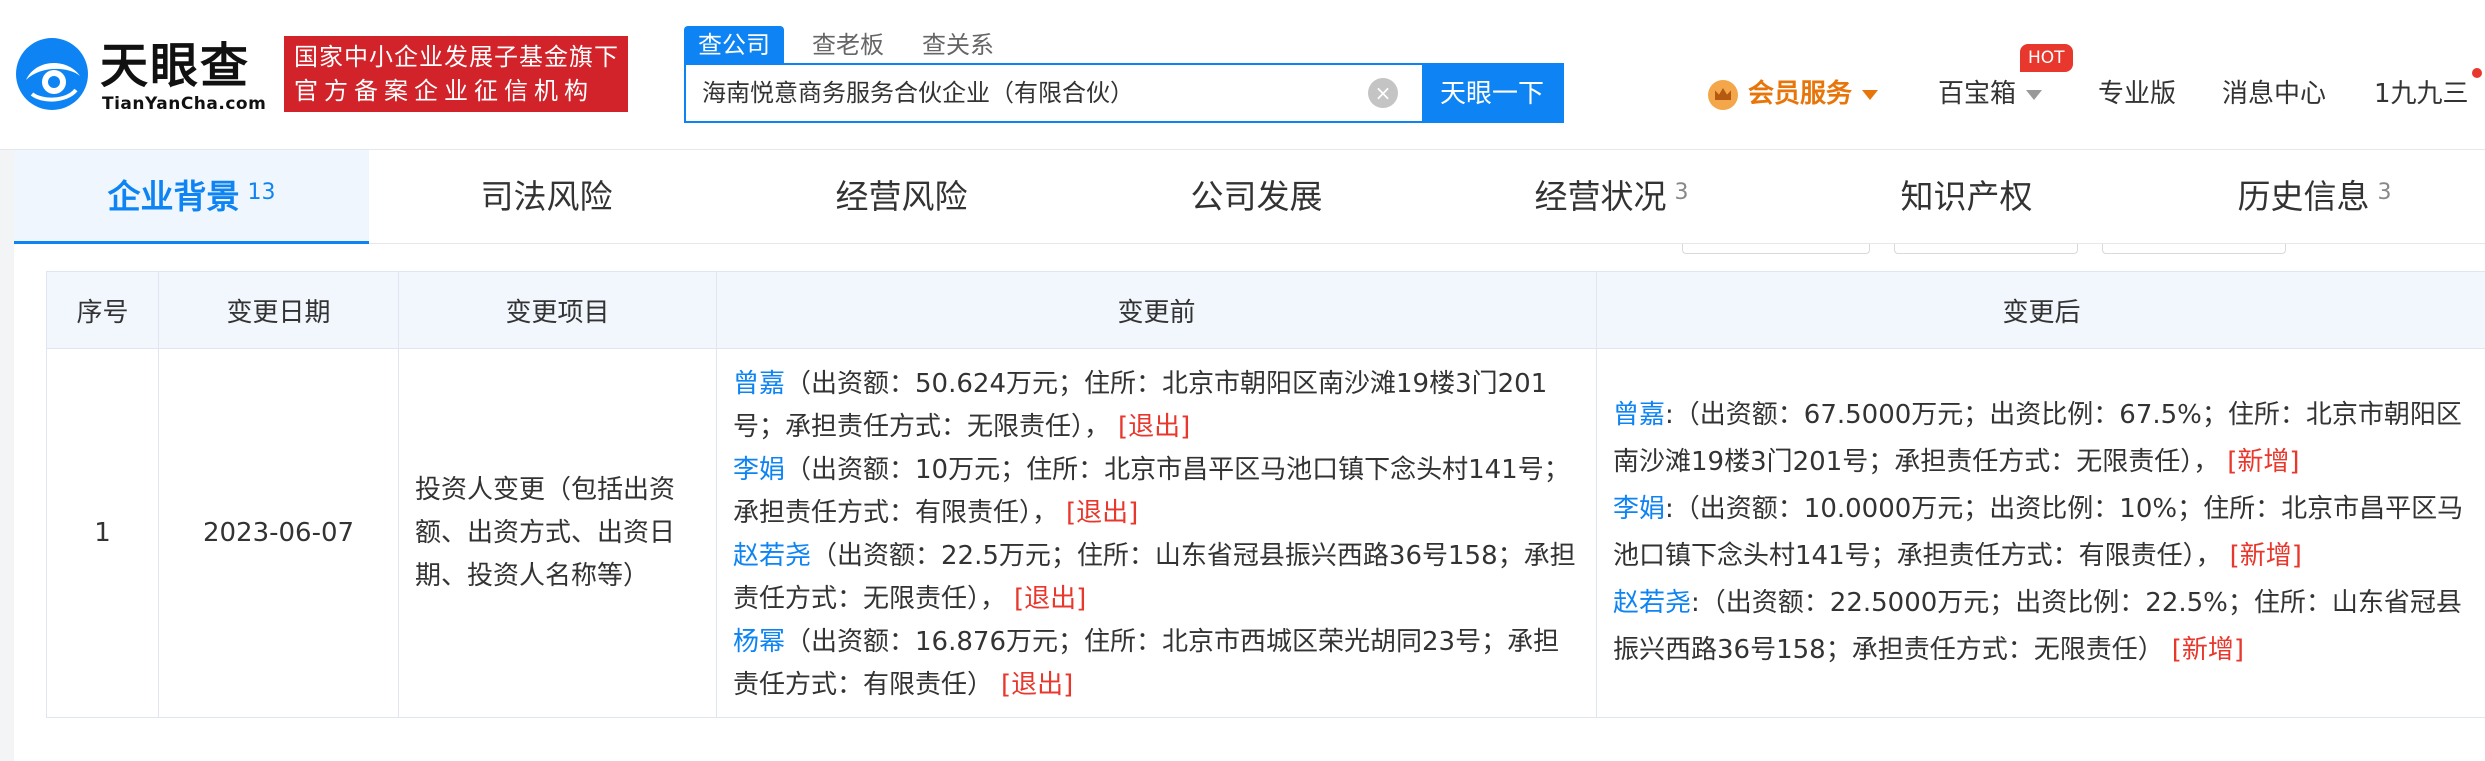  What do you see at coordinates (2421, 94) in the screenshot?
I see `user-menu: 1九九三` at bounding box center [2421, 94].